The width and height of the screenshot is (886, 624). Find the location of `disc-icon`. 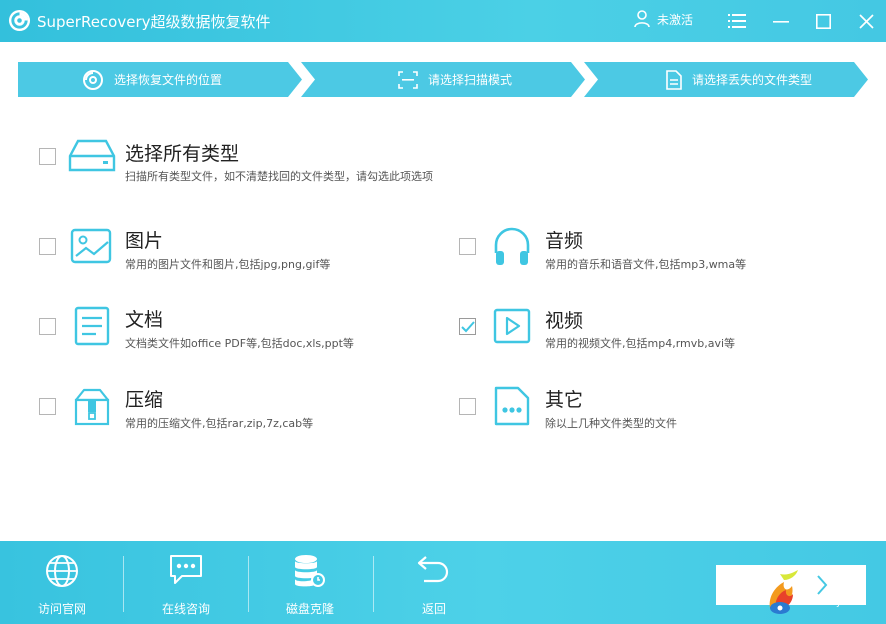

disc-icon is located at coordinates (93, 79).